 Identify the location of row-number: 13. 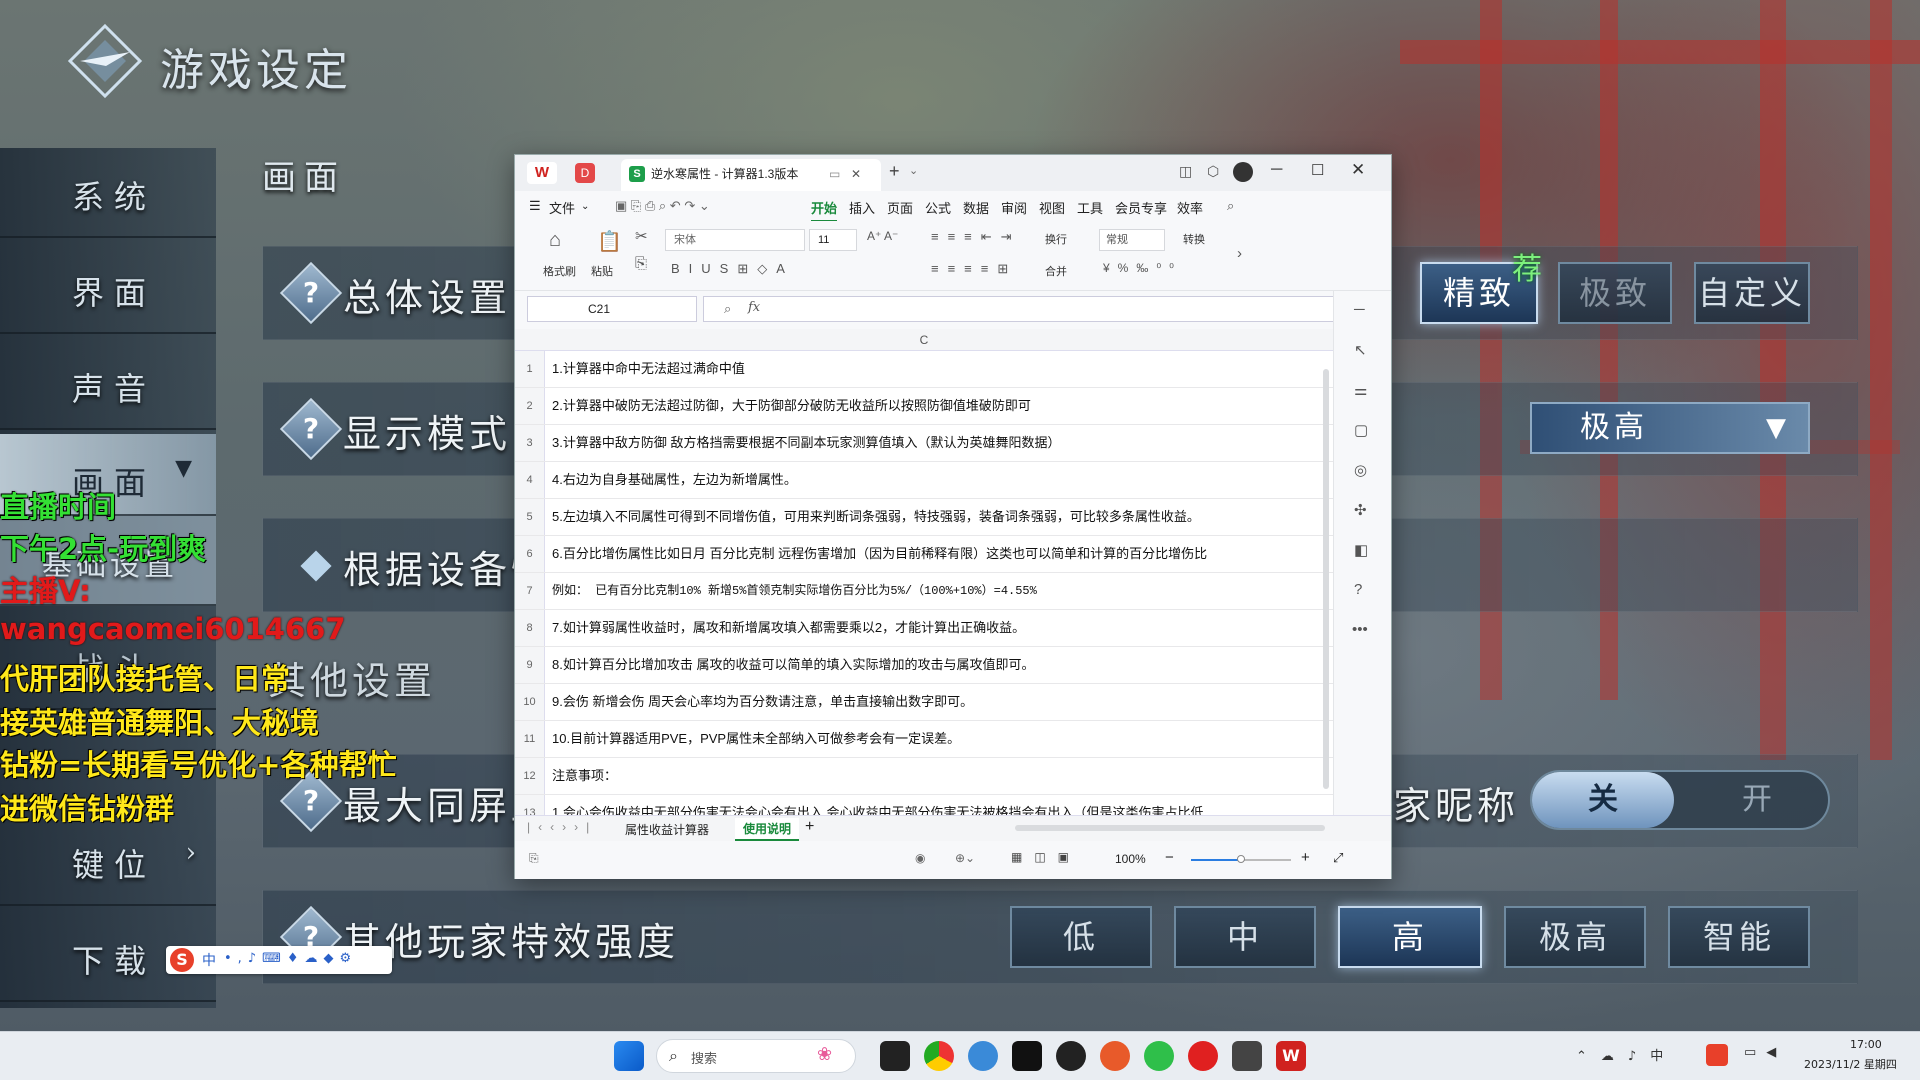
(530, 805).